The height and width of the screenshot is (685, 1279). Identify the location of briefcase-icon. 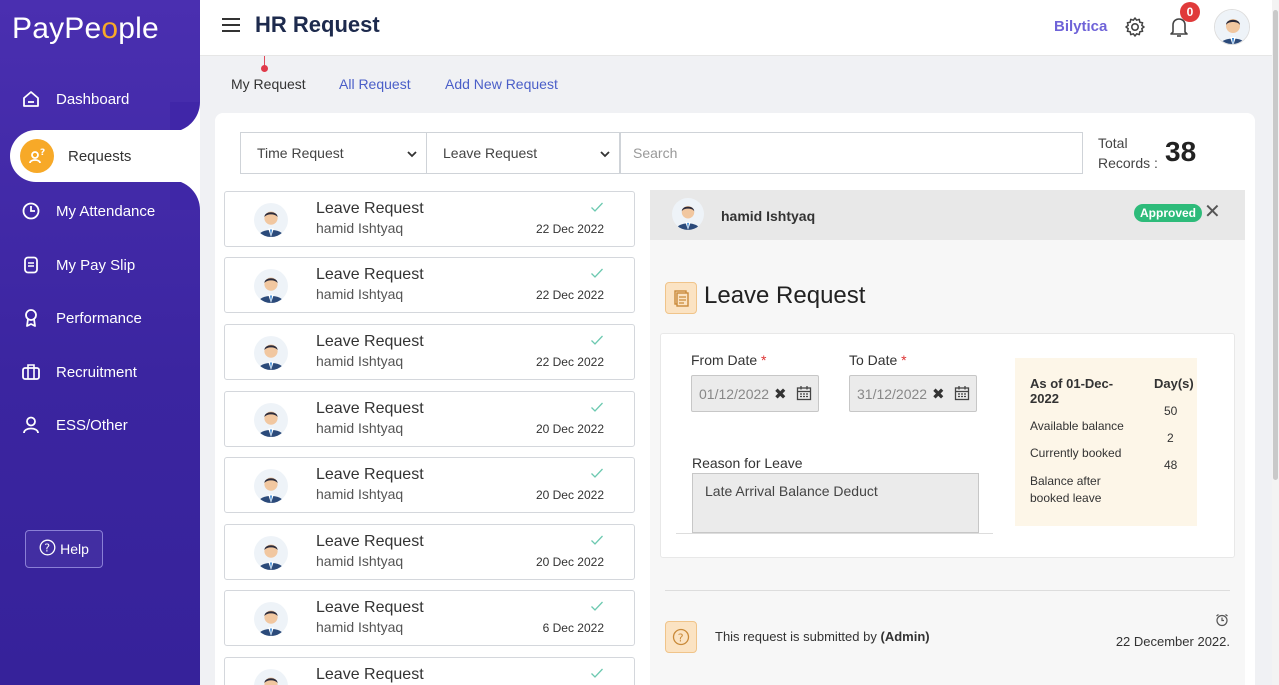
(31, 372).